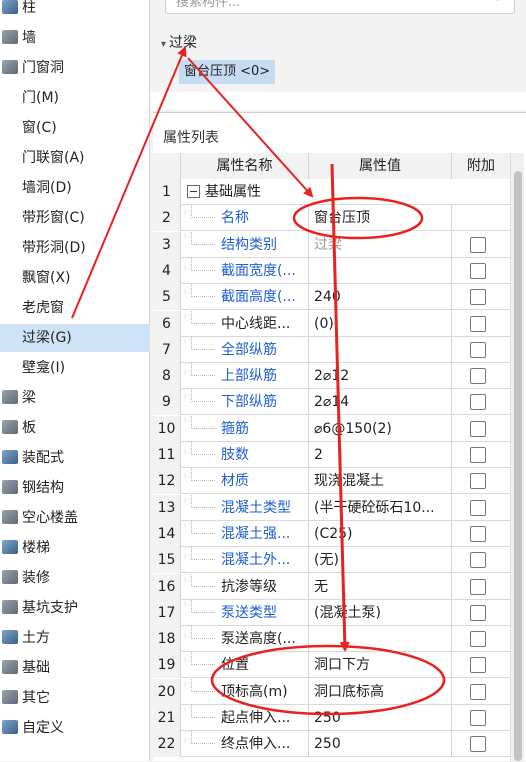 Image resolution: width=526 pixels, height=762 pixels. I want to click on property-value: 现浇混凝土, so click(380, 481).